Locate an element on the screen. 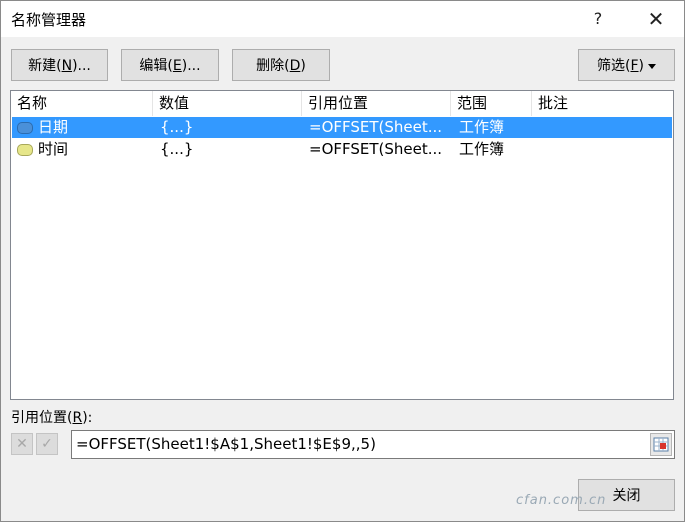 Image resolution: width=685 pixels, height=522 pixels. column-header-value: 数值 is located at coordinates (227, 103).